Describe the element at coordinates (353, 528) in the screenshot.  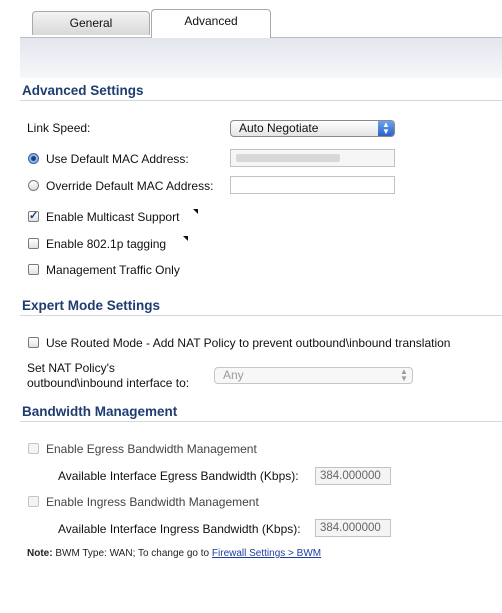
I see `ingress-bw-input: 384.000000` at that location.